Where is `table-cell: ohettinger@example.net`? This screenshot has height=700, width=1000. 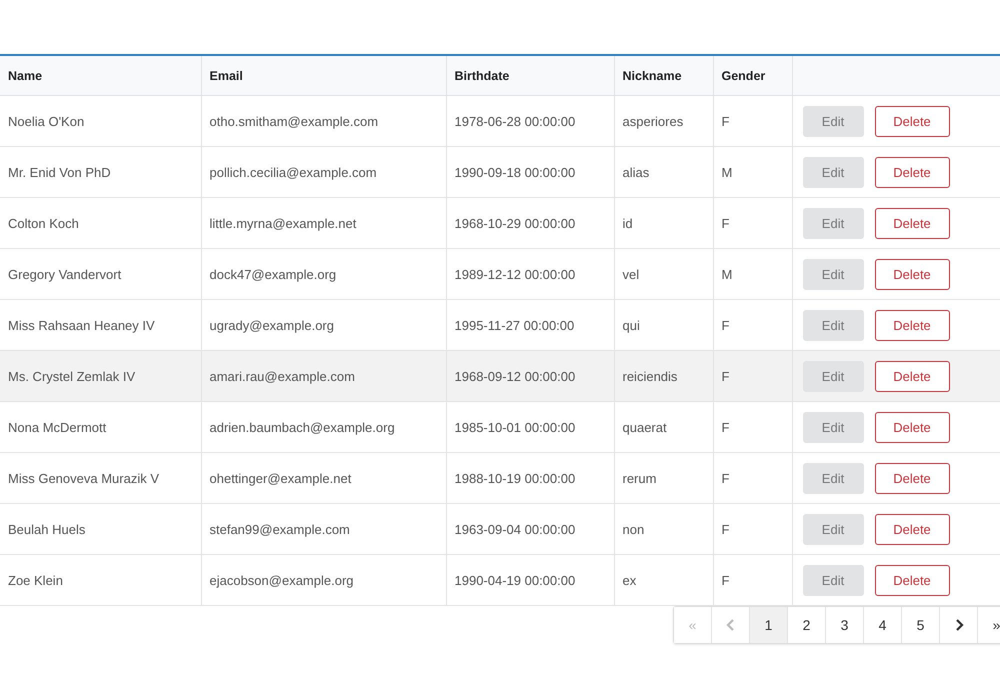 table-cell: ohettinger@example.net is located at coordinates (323, 478).